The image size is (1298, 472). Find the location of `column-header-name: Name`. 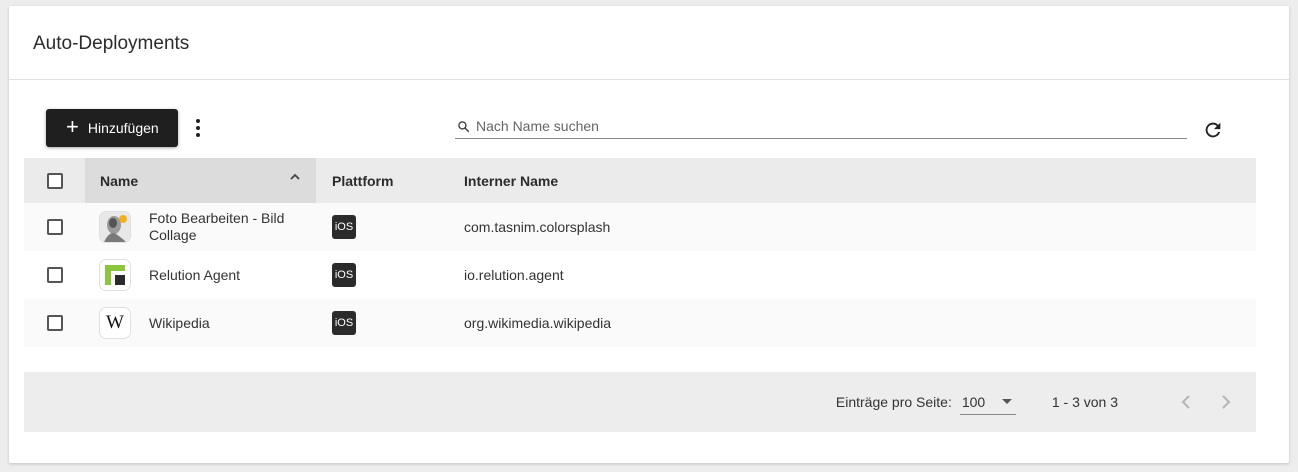

column-header-name: Name is located at coordinates (200, 180).